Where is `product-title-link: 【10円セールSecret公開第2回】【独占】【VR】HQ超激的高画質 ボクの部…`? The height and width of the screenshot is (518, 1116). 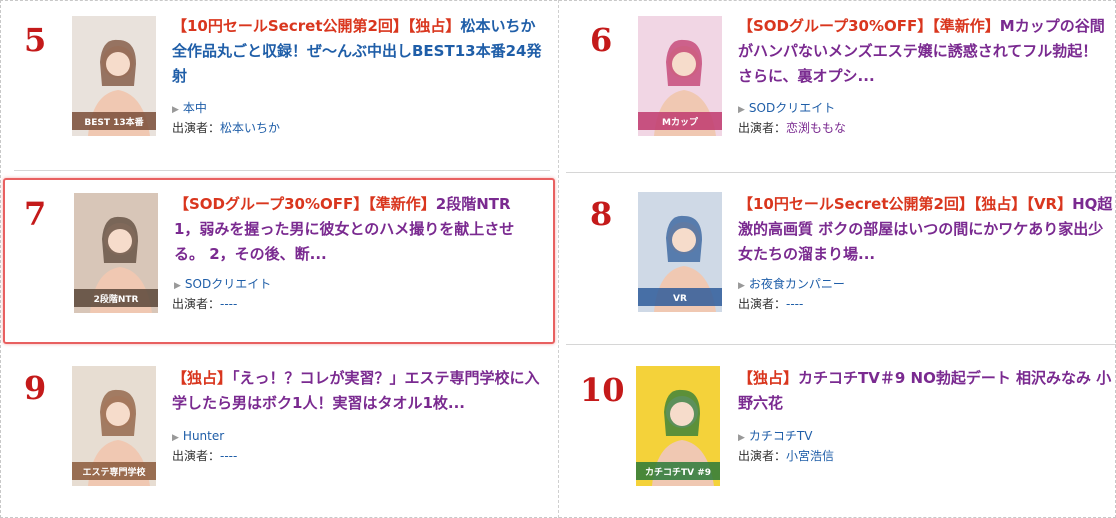
product-title-link: 【10円セールSecret公開第2回】【独占】【VR】HQ超激的高画質 ボクの部… is located at coordinates (927, 229).